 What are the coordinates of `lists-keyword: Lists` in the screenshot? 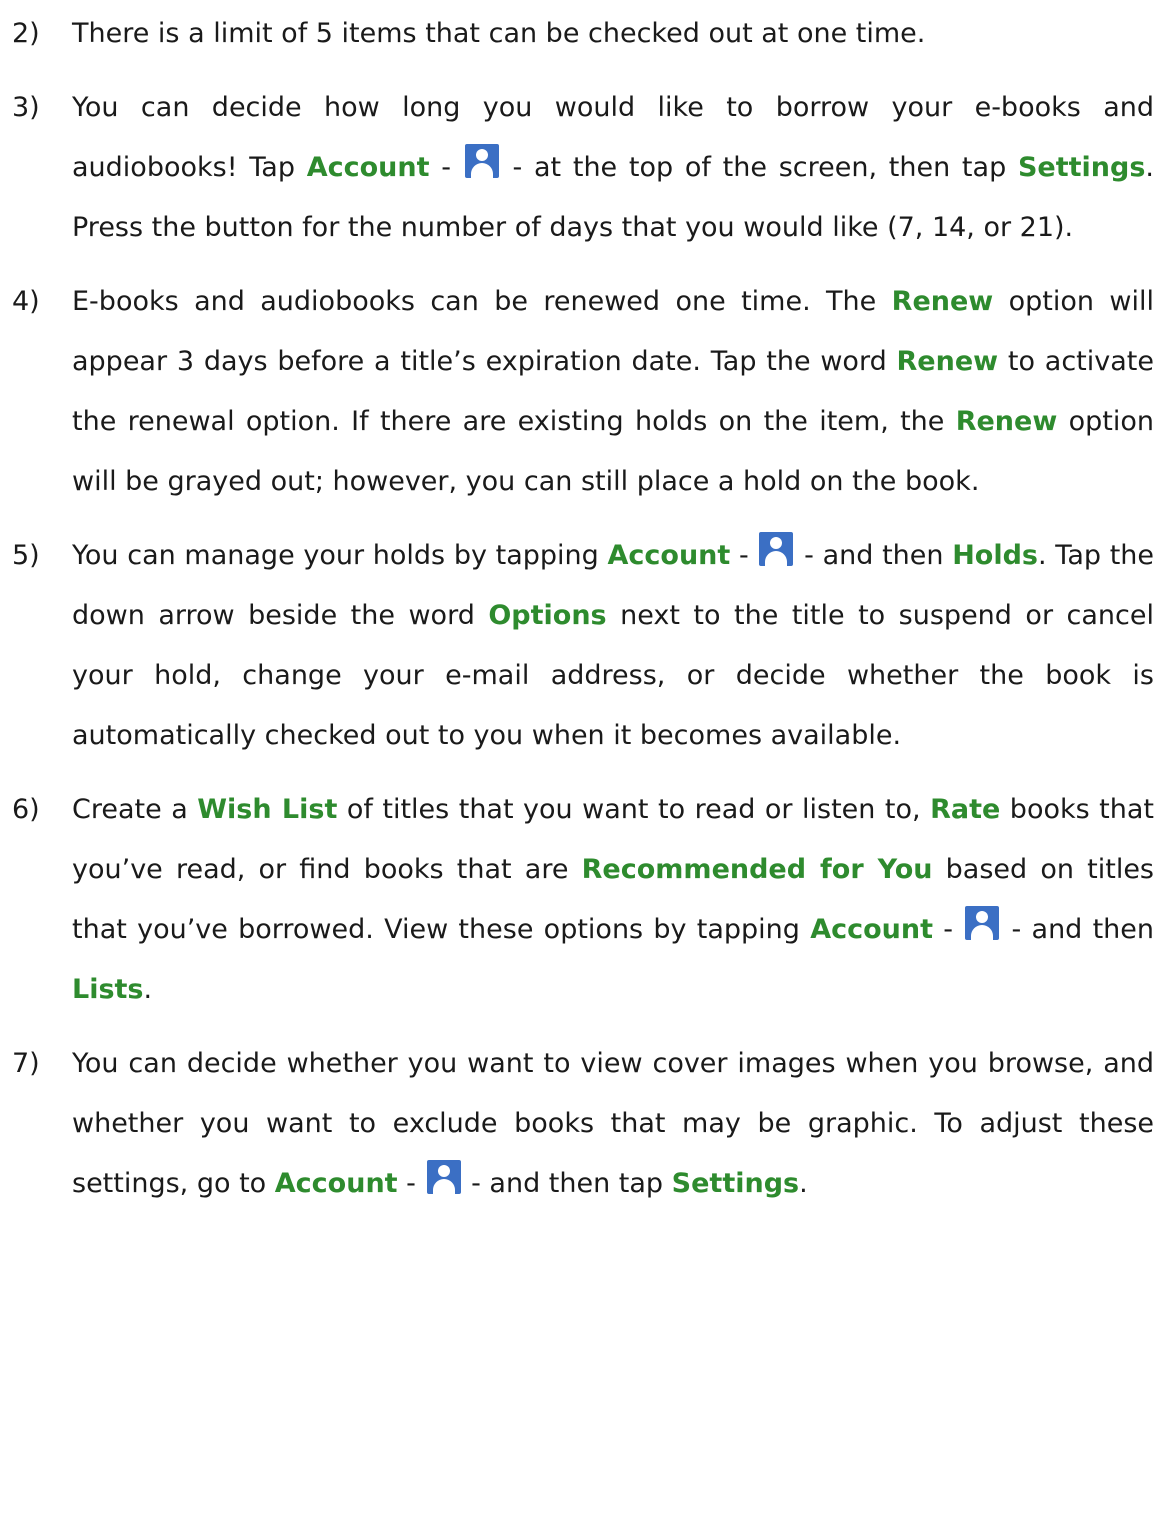 It's located at (108, 989).